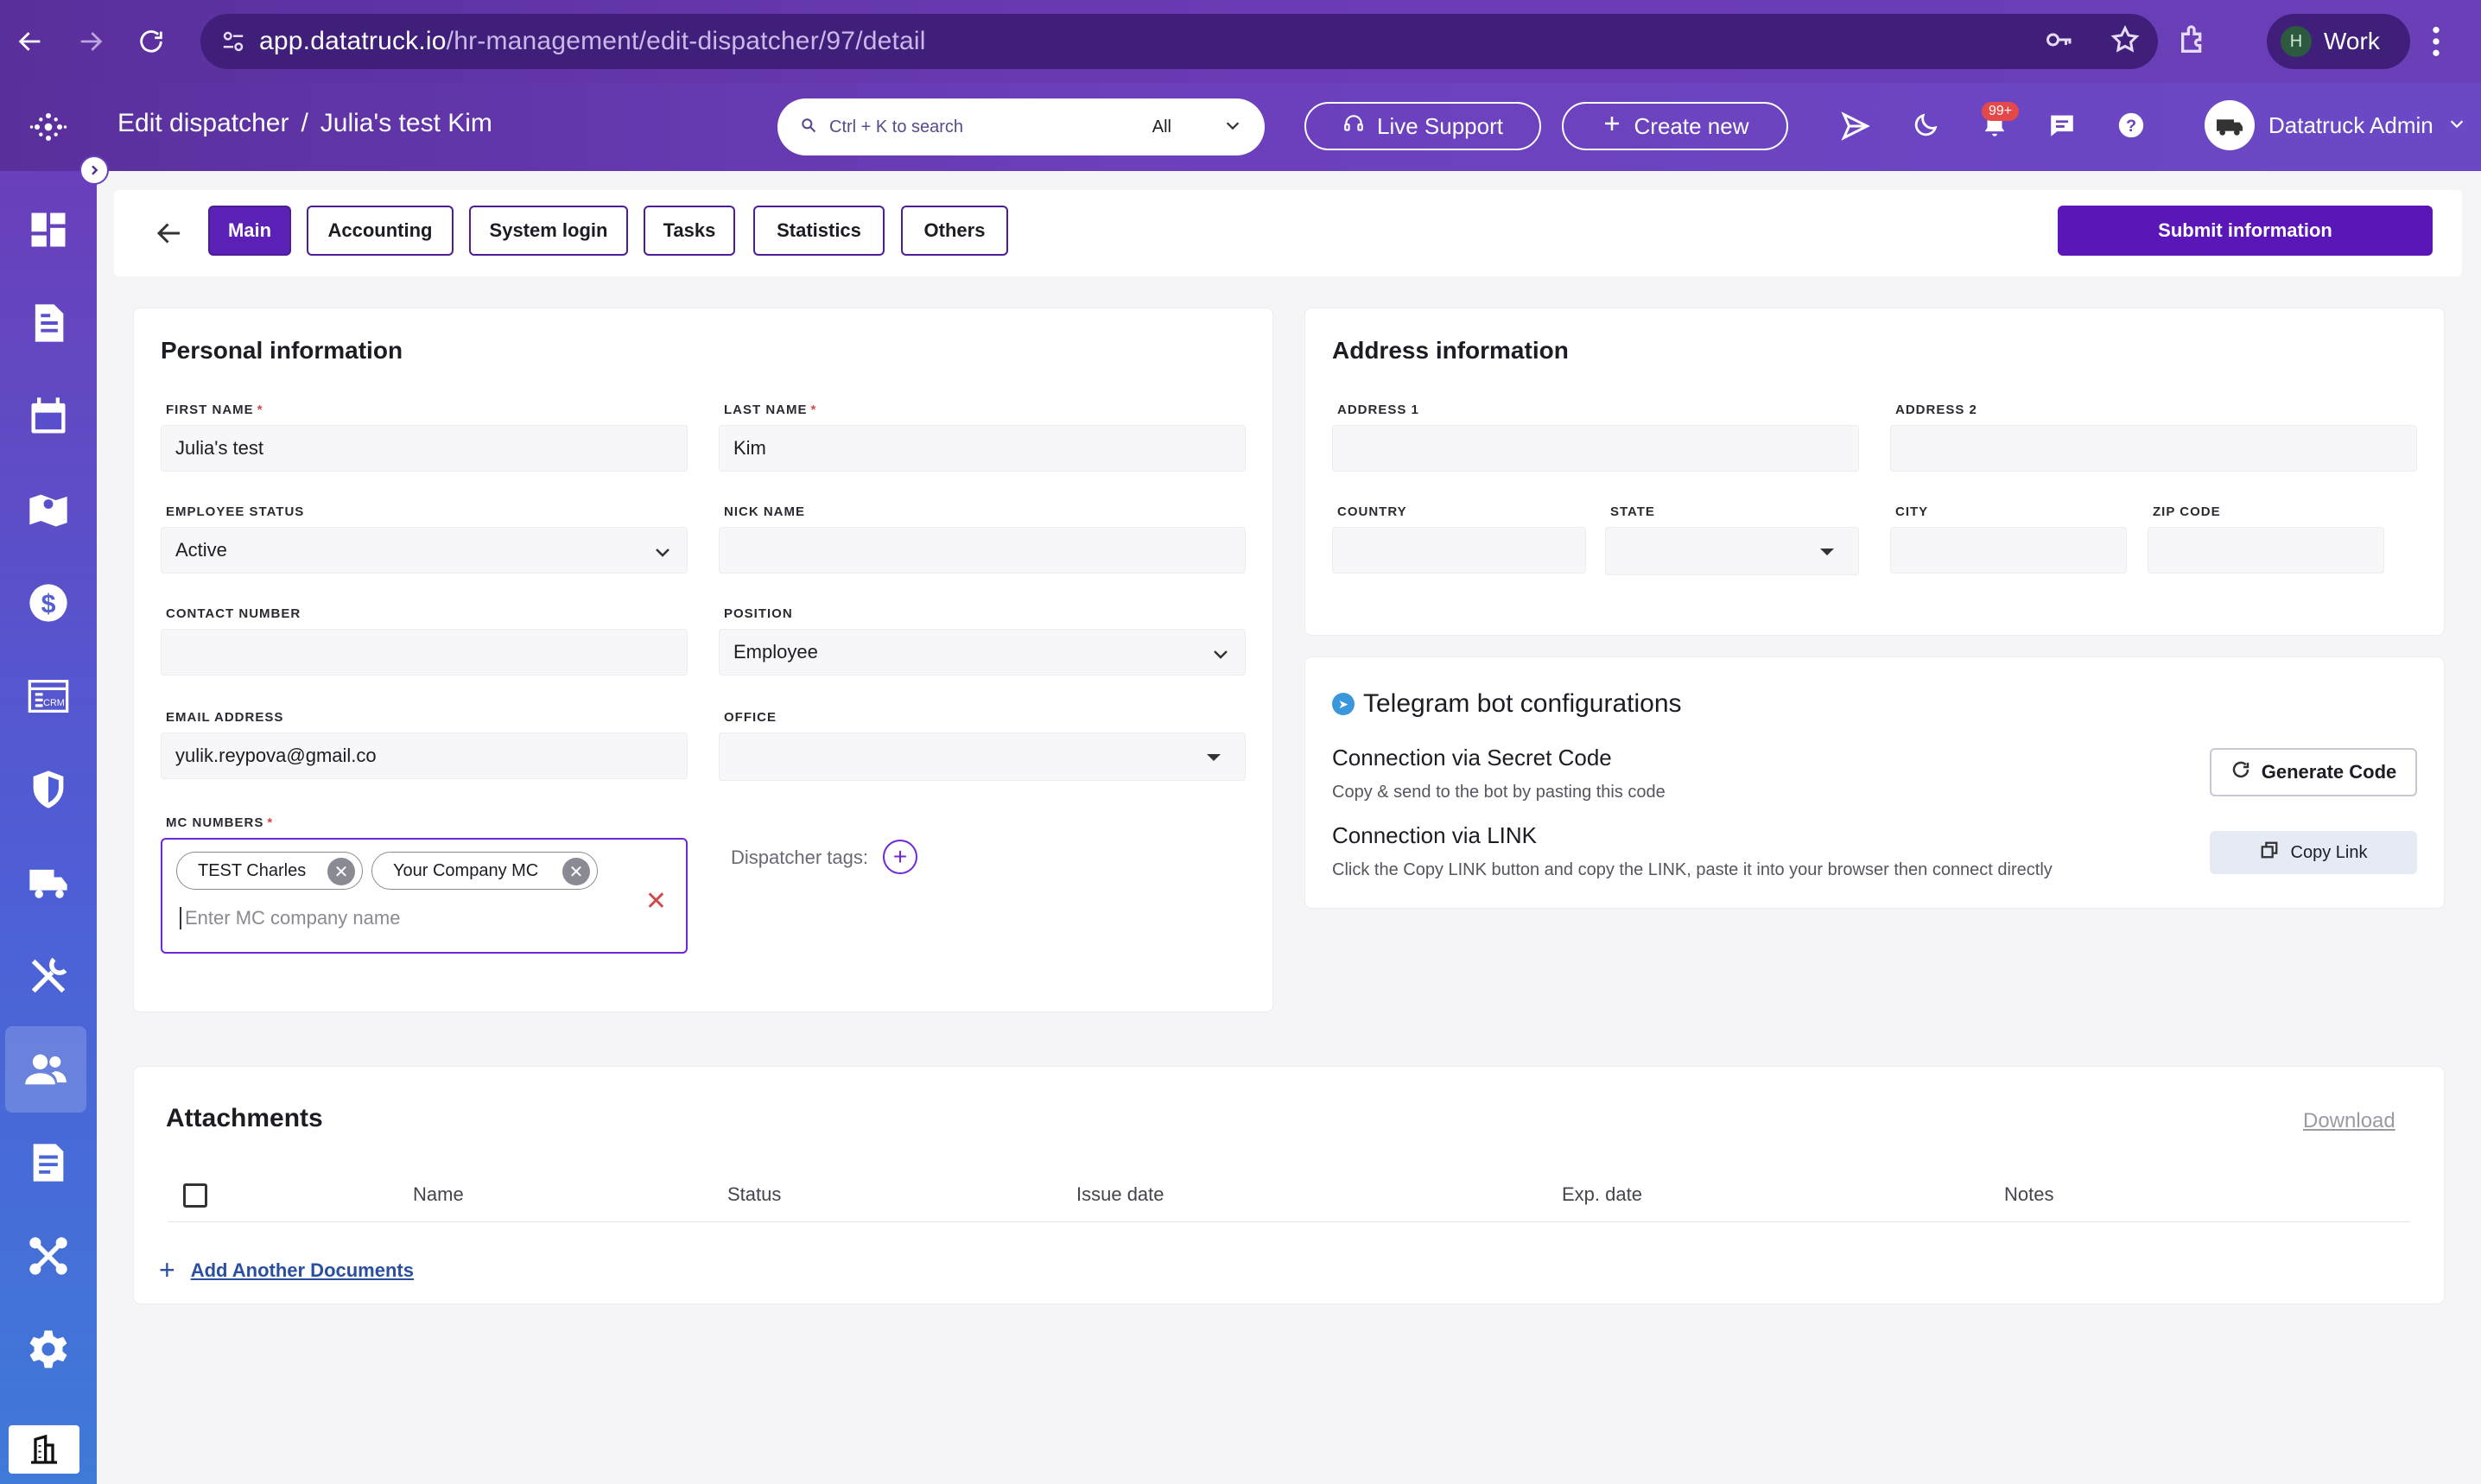 This screenshot has width=2481, height=1484. Describe the element at coordinates (424, 652) in the screenshot. I see `contact-number-field` at that location.